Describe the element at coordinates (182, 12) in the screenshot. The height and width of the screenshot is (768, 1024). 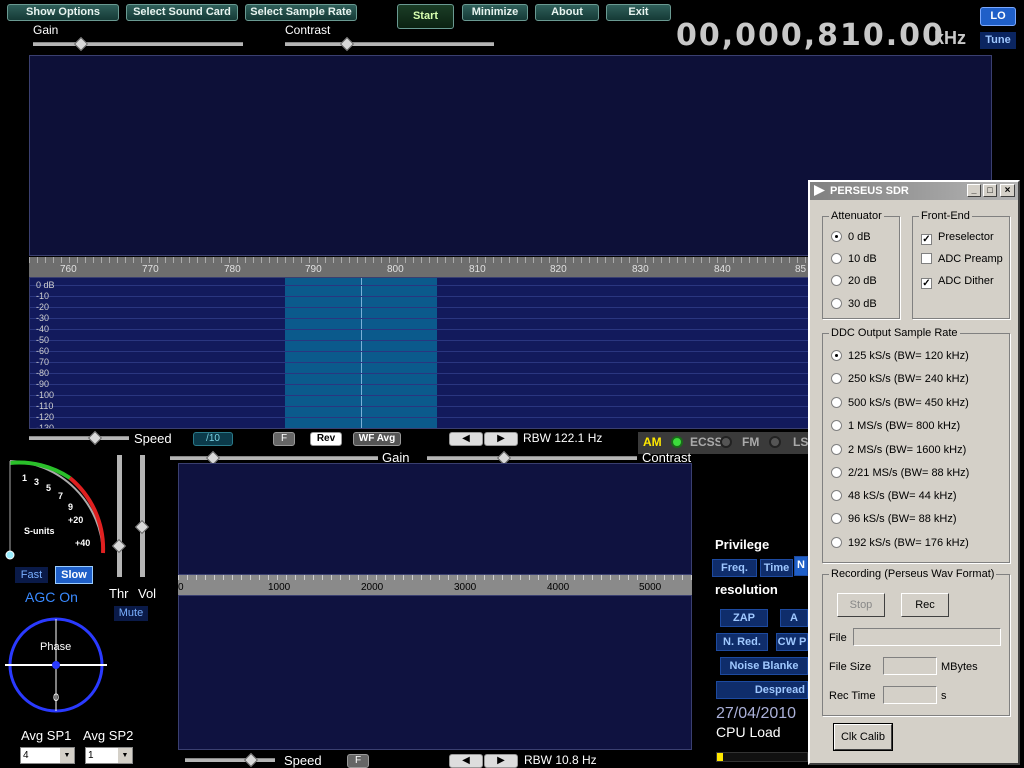
I see `select-sound-card-button: Select Sound Card` at that location.